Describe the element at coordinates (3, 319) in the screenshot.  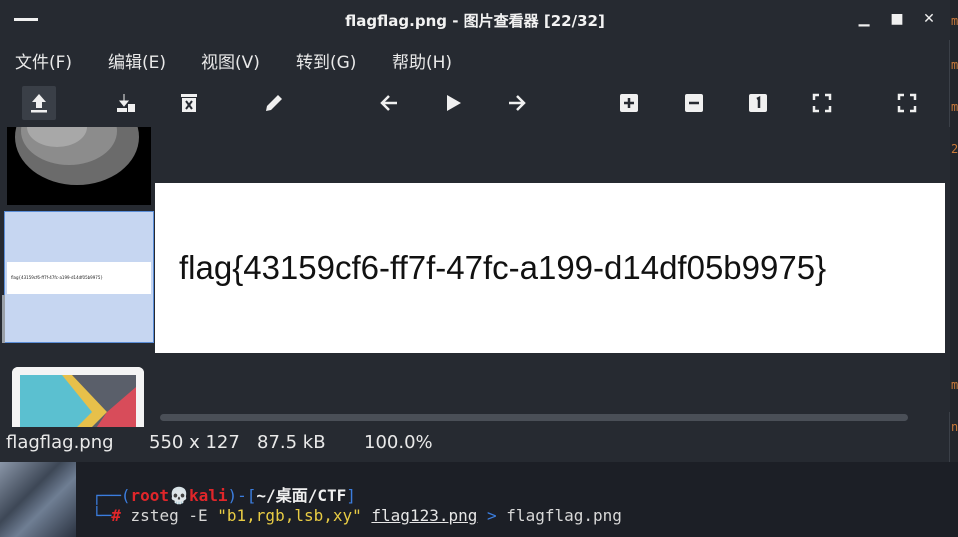
I see `thumbnail-scrollbar` at that location.